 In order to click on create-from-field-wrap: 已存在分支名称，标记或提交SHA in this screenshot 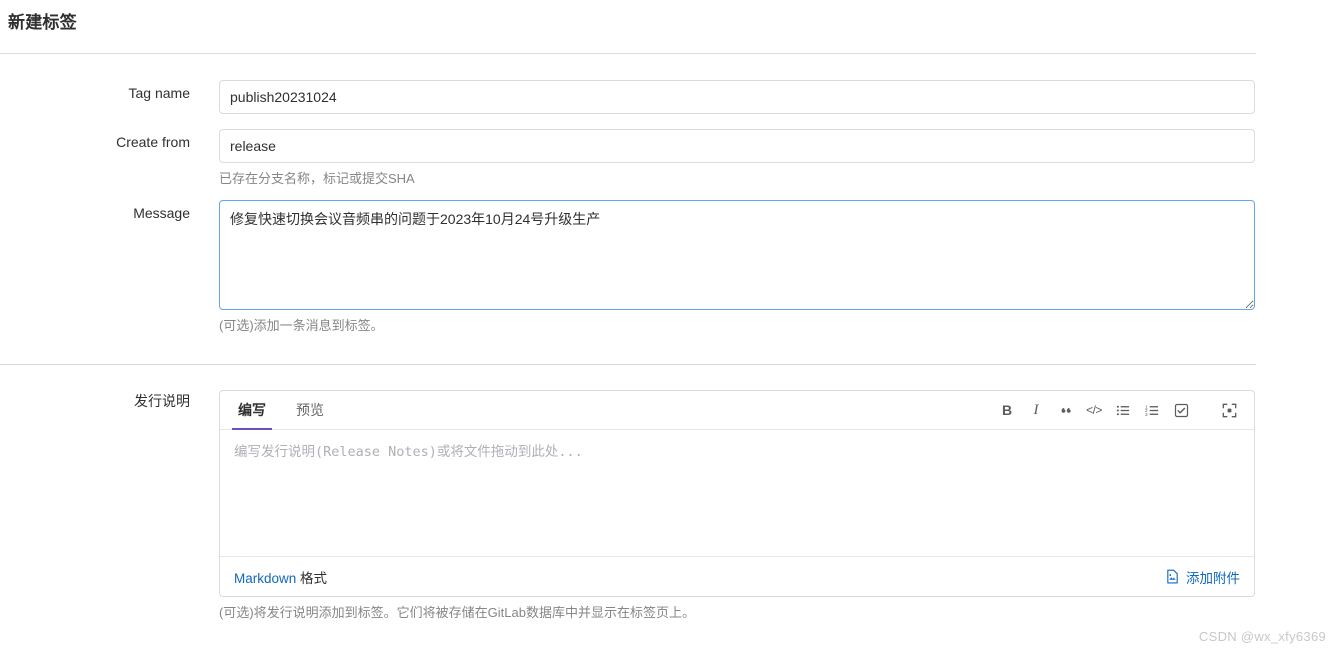, I will do `click(737, 158)`.